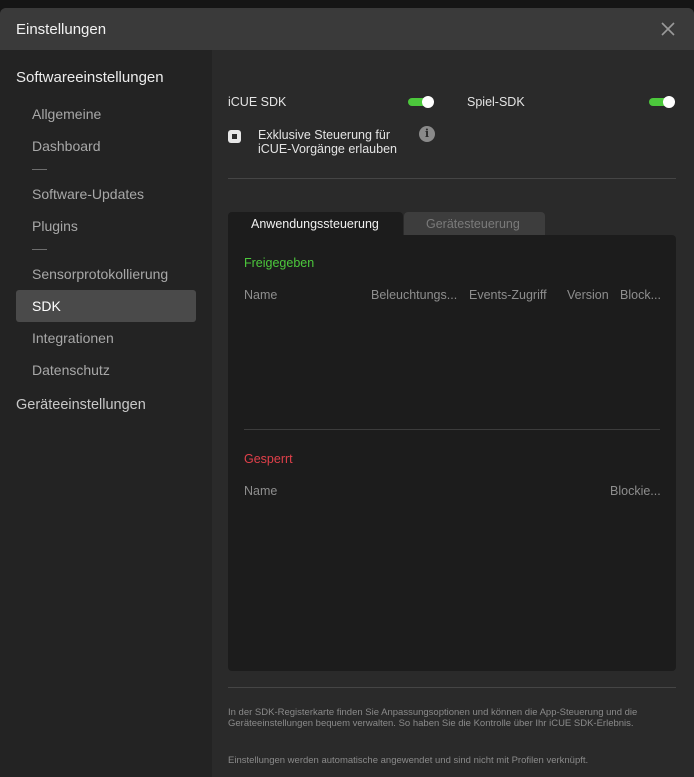 The width and height of the screenshot is (694, 777). I want to click on exclusive-control-checkbox, so click(234, 136).